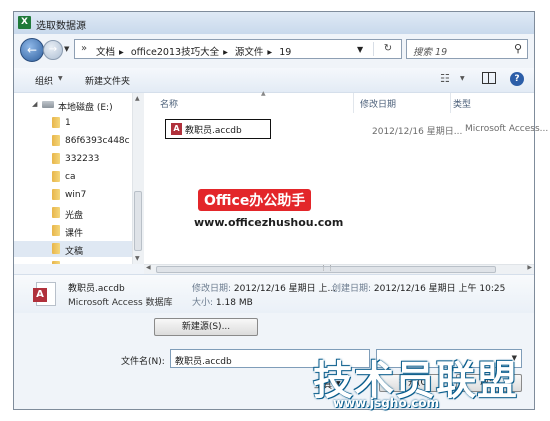  What do you see at coordinates (48, 104) in the screenshot?
I see `drive-icon` at bounding box center [48, 104].